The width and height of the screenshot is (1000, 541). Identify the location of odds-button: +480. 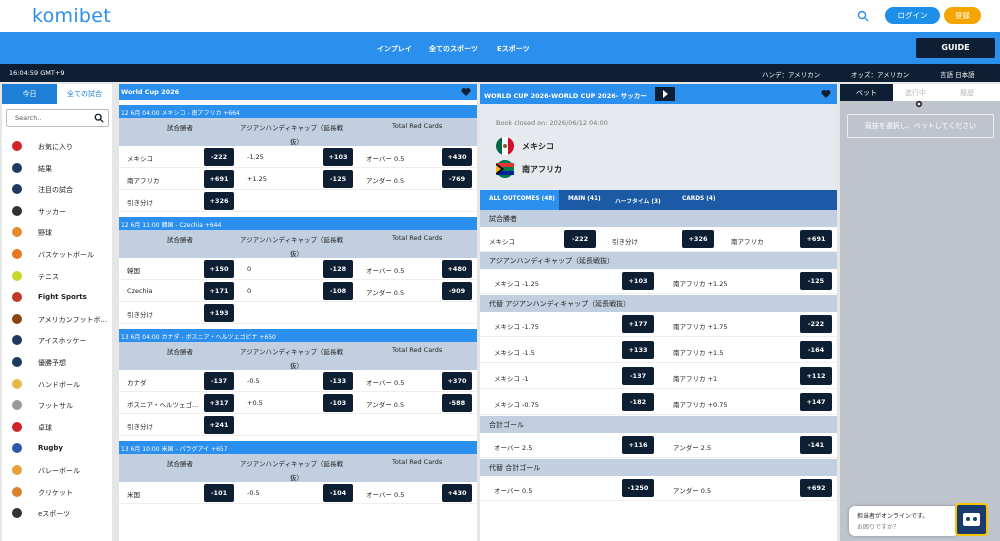
(457, 269).